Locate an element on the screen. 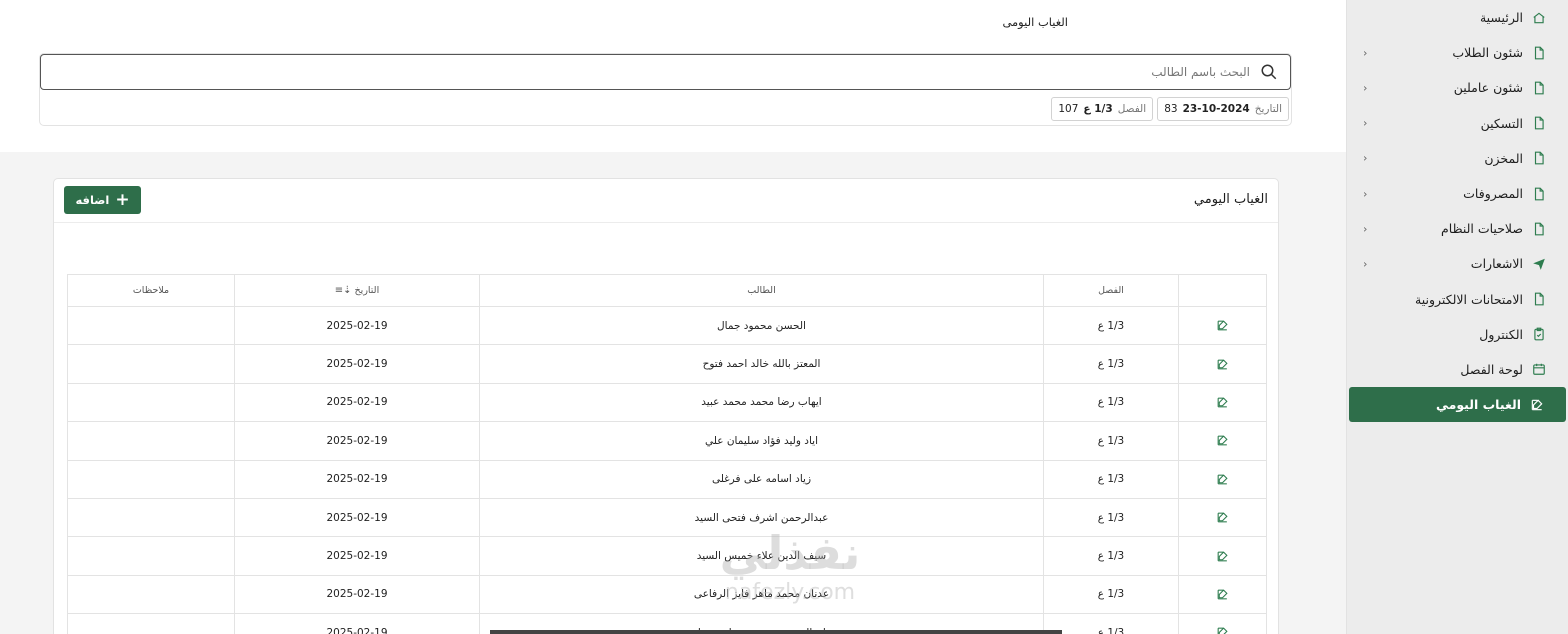 The width and height of the screenshot is (1568, 634). search-icon is located at coordinates (1269, 72).